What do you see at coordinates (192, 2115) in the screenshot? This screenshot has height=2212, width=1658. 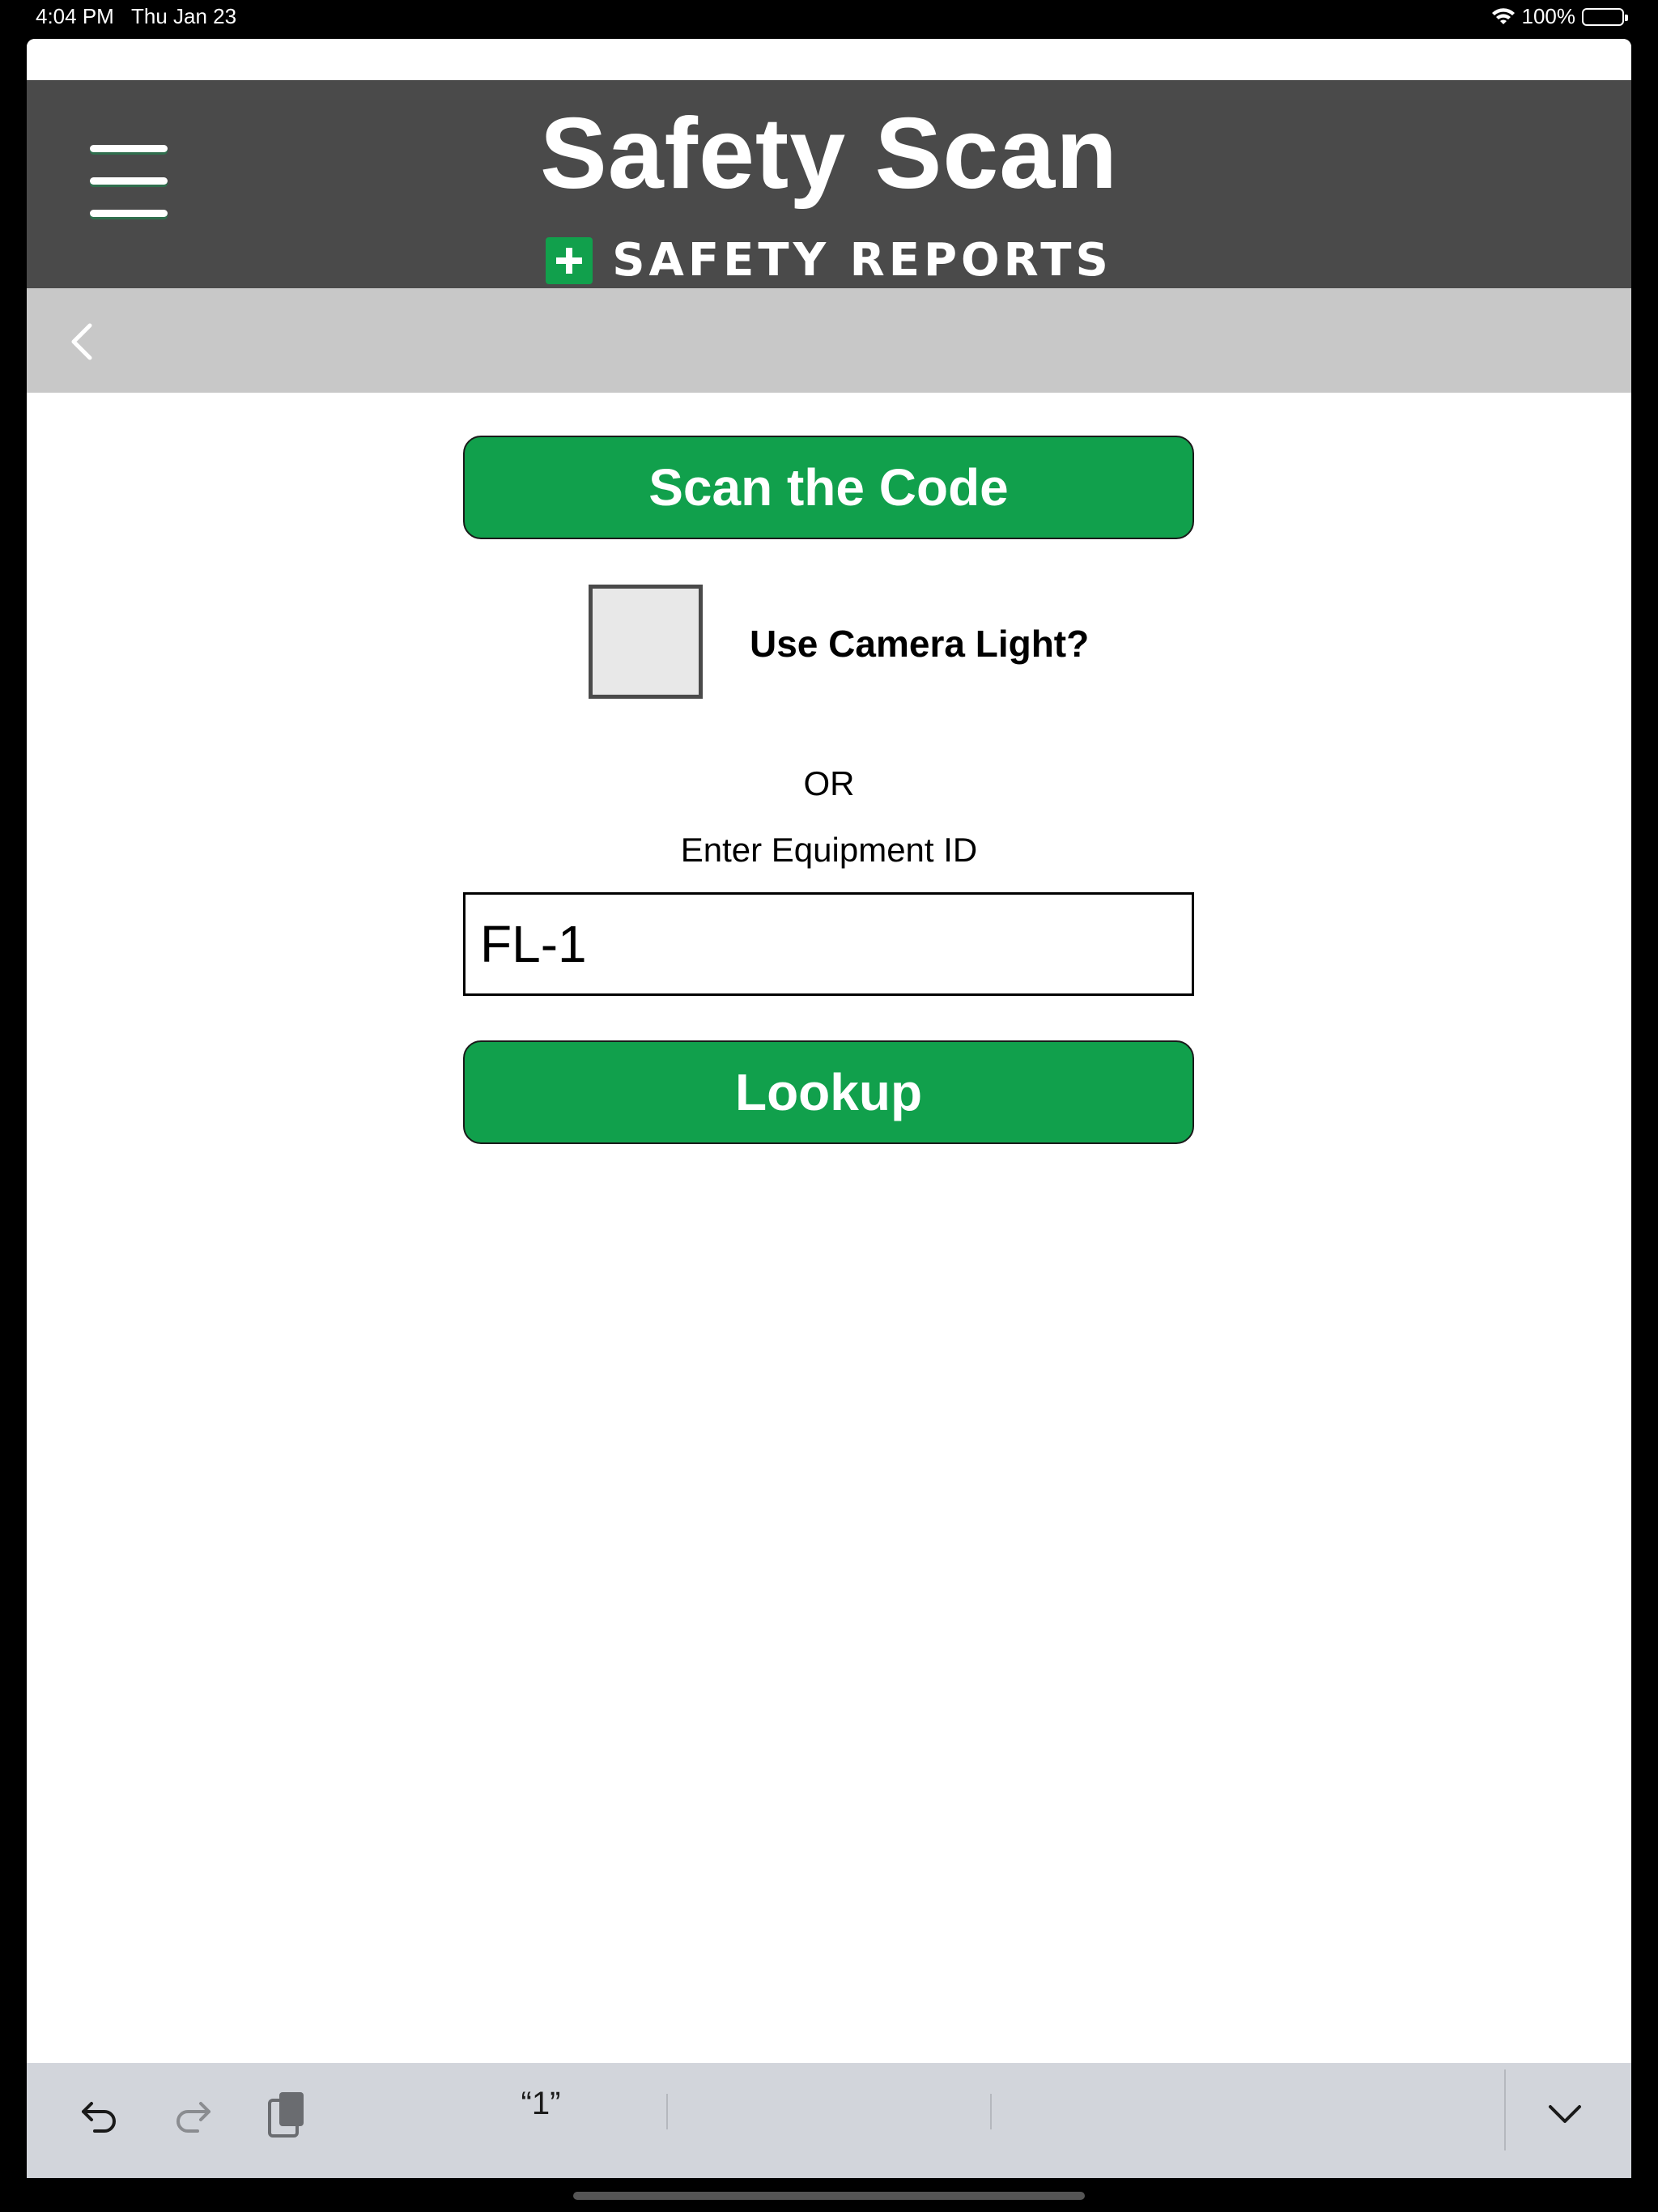 I see `redo-icon` at bounding box center [192, 2115].